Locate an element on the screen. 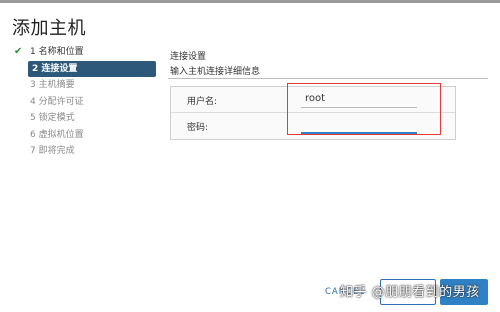  check-icon: ✔ is located at coordinates (18, 51).